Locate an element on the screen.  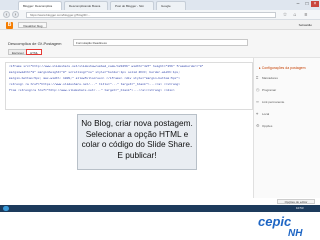
tab-blogger: Blogger: Descomplica is located at coordinates (40, 5).